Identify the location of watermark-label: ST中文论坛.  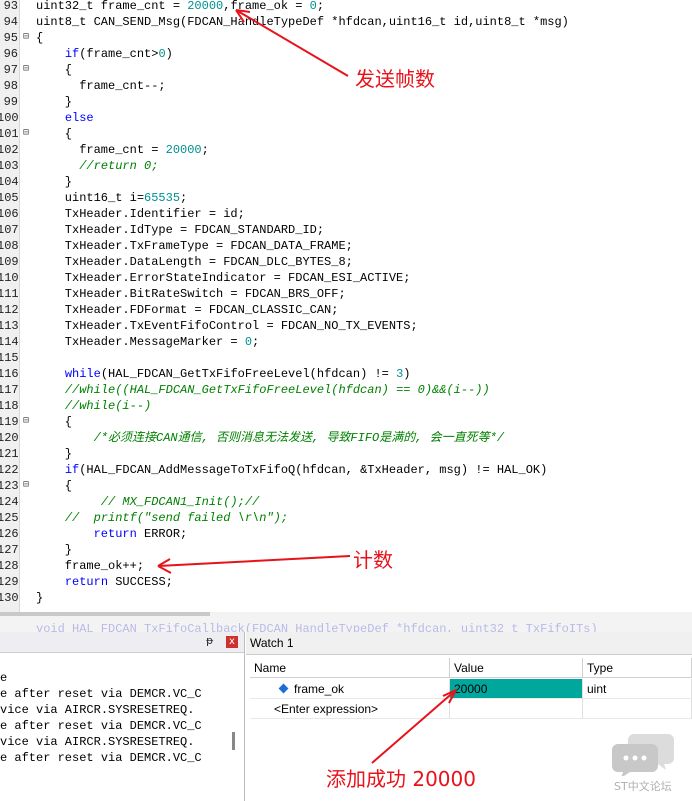
(643, 786).